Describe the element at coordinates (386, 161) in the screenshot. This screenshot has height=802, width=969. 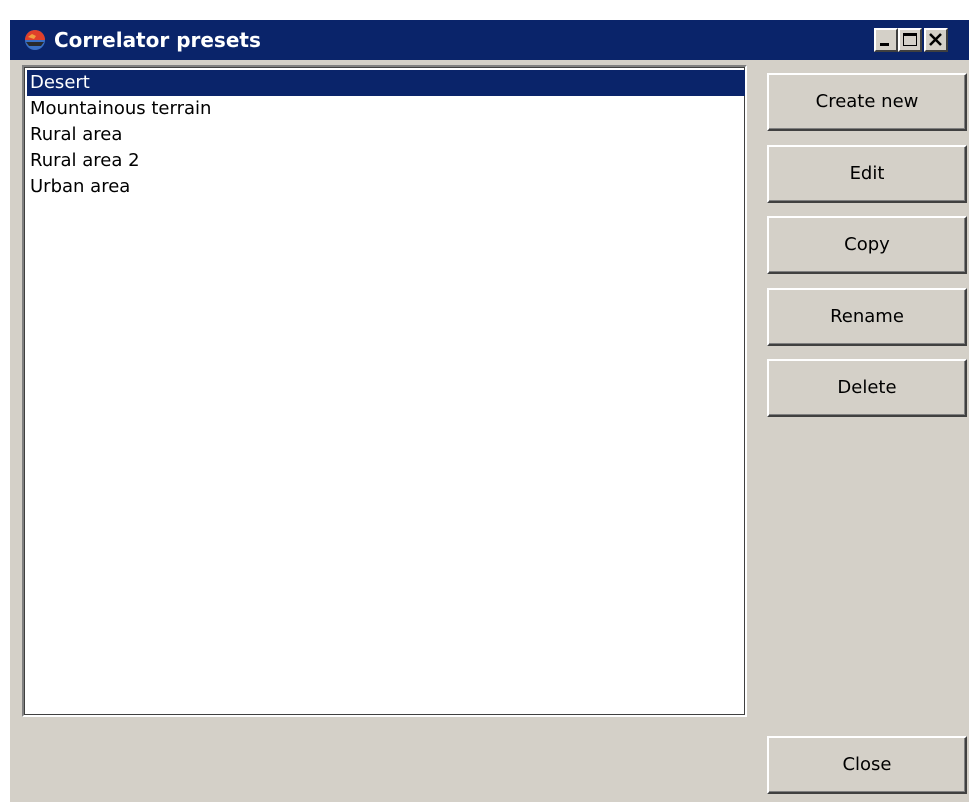
I see `list-item: Rural area 2` at that location.